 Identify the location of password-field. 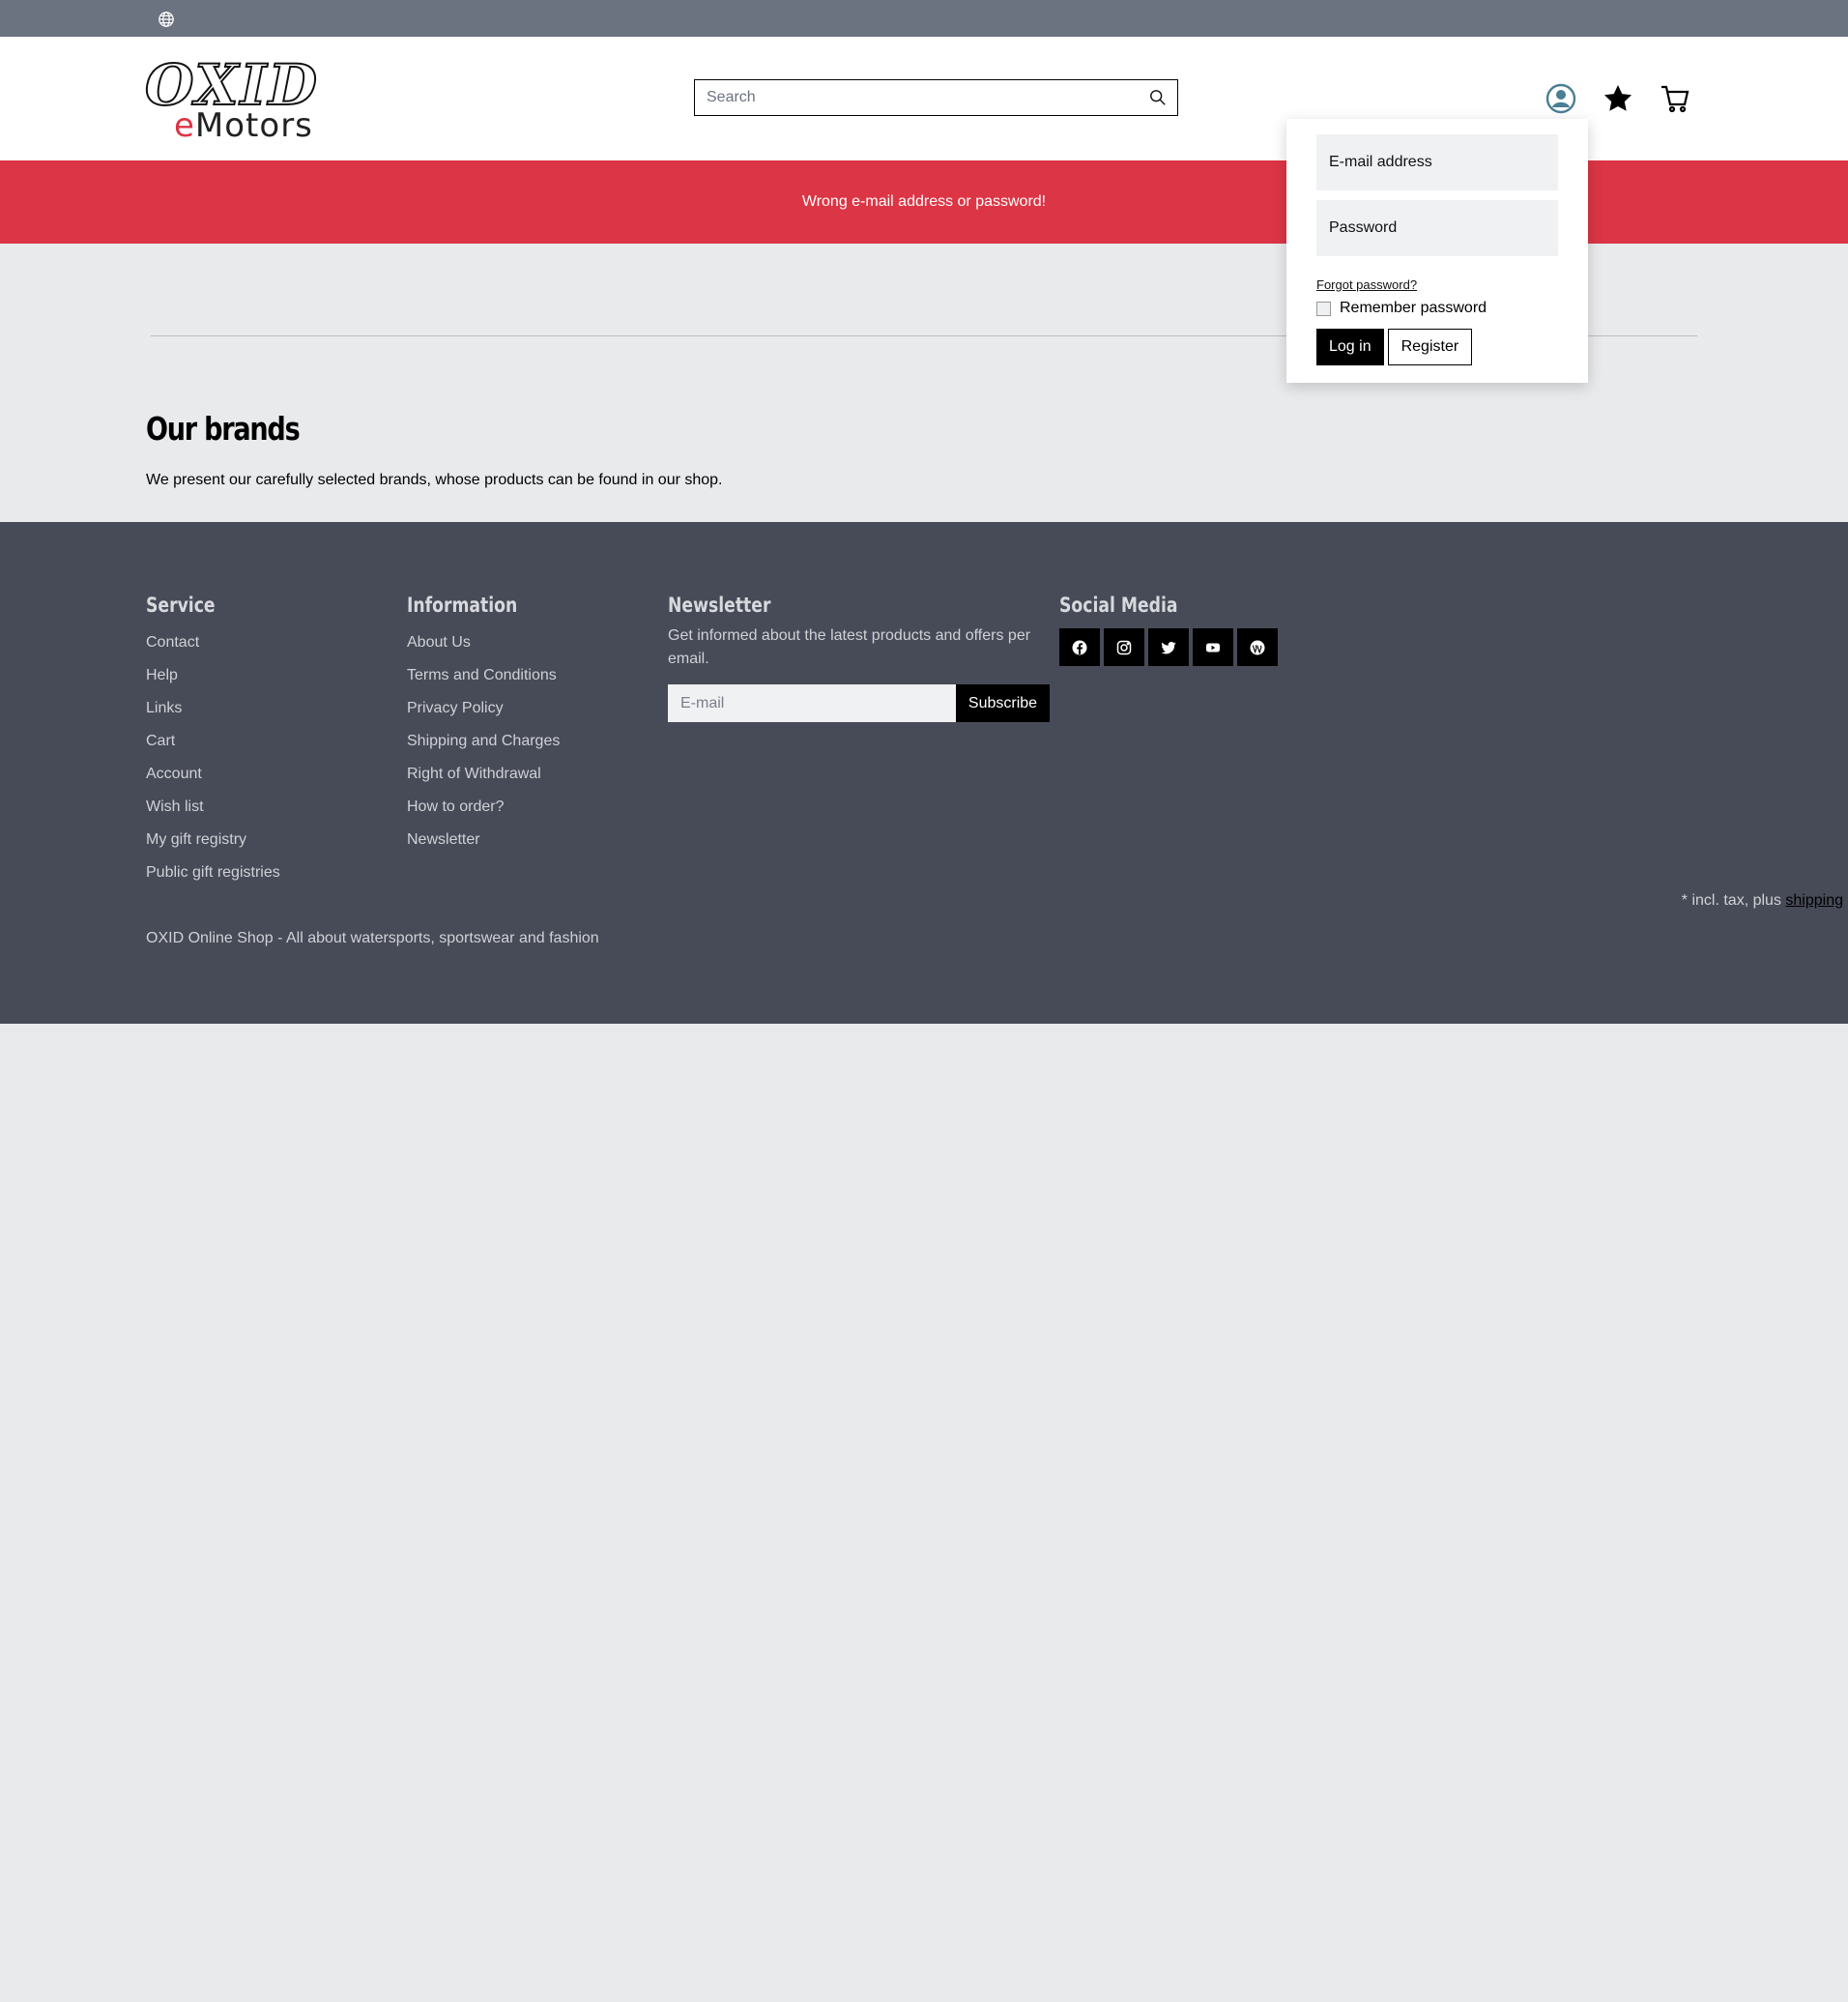
(1437, 228).